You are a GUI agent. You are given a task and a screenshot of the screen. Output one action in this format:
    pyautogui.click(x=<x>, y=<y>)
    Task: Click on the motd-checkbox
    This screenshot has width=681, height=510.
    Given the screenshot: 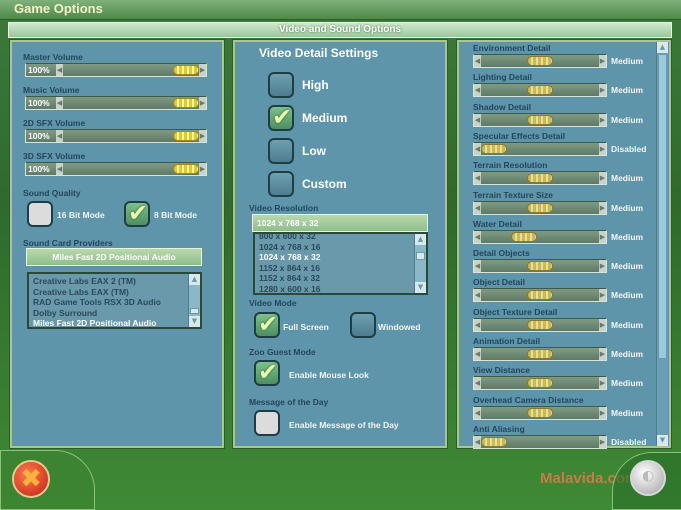 What is the action you would take?
    pyautogui.click(x=267, y=423)
    